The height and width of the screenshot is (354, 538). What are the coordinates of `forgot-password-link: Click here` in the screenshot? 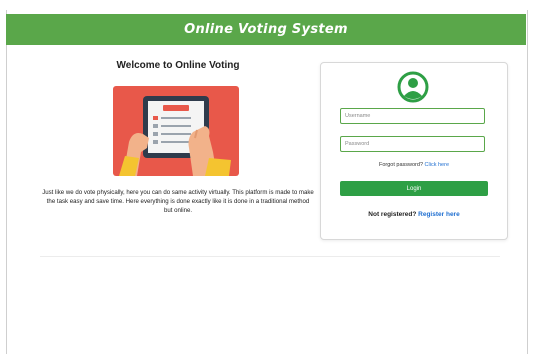 It's located at (437, 165).